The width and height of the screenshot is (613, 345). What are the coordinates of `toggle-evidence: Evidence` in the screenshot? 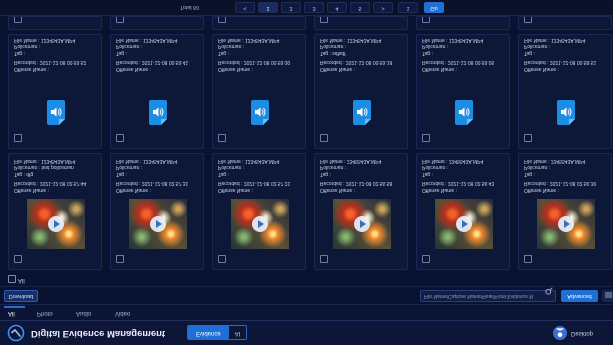 It's located at (208, 332).